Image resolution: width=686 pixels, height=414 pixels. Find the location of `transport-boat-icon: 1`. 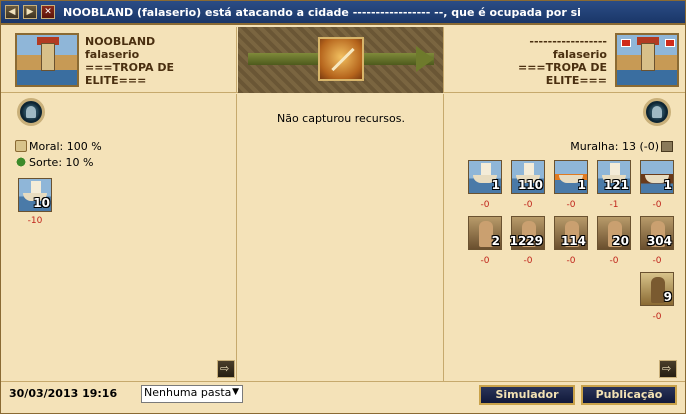

transport-boat-icon: 1 is located at coordinates (485, 177).